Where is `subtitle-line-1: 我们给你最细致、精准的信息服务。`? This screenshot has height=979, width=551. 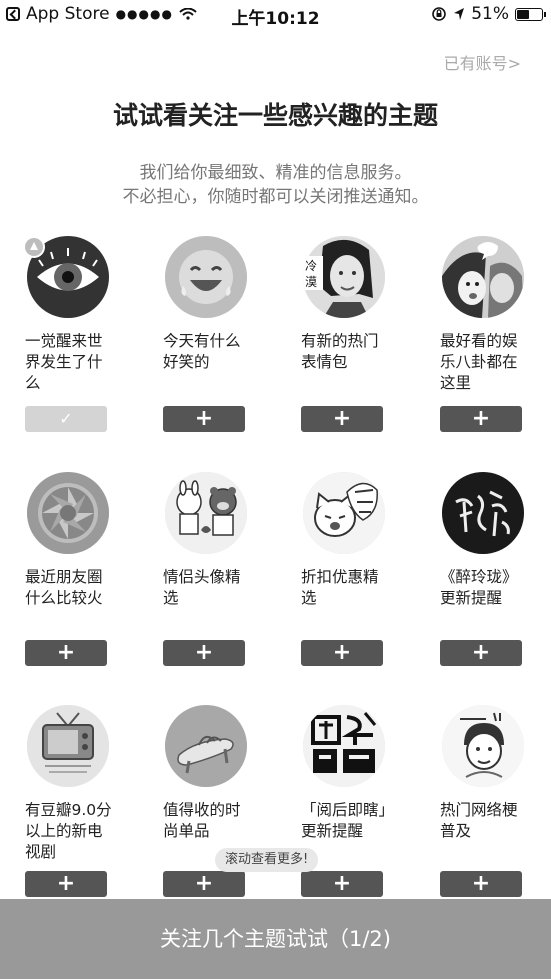
subtitle-line-1: 我们给你最细致、精准的信息服务。 is located at coordinates (275, 173).